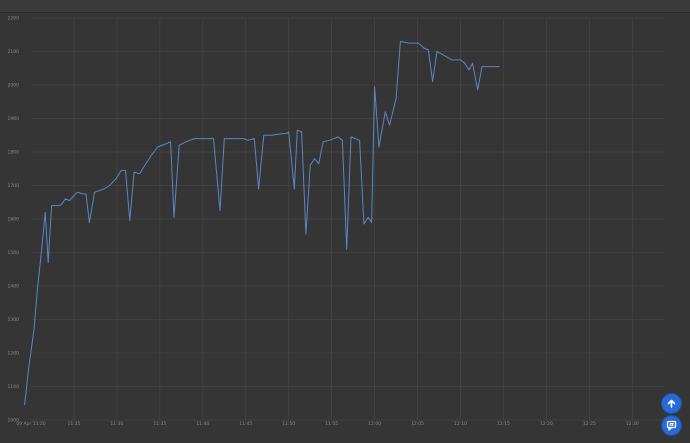  What do you see at coordinates (30, 424) in the screenshot?
I see `x-tick-label: 09 Apr 11:20` at bounding box center [30, 424].